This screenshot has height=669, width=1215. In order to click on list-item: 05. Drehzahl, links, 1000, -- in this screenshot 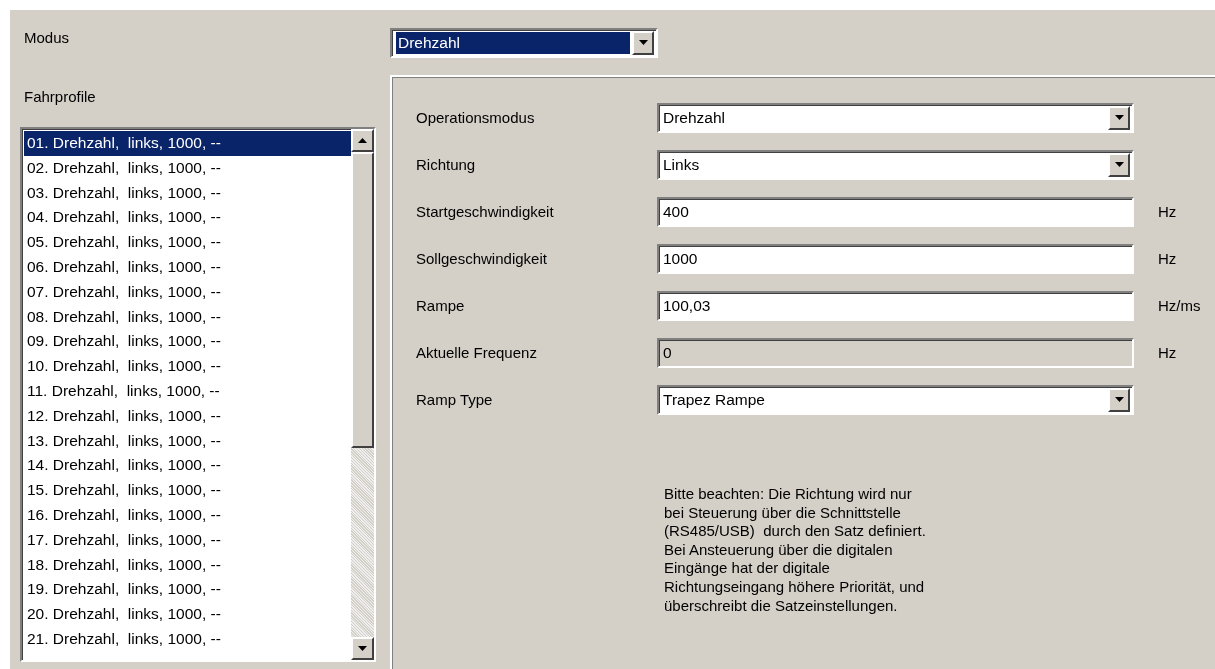, I will do `click(187, 242)`.